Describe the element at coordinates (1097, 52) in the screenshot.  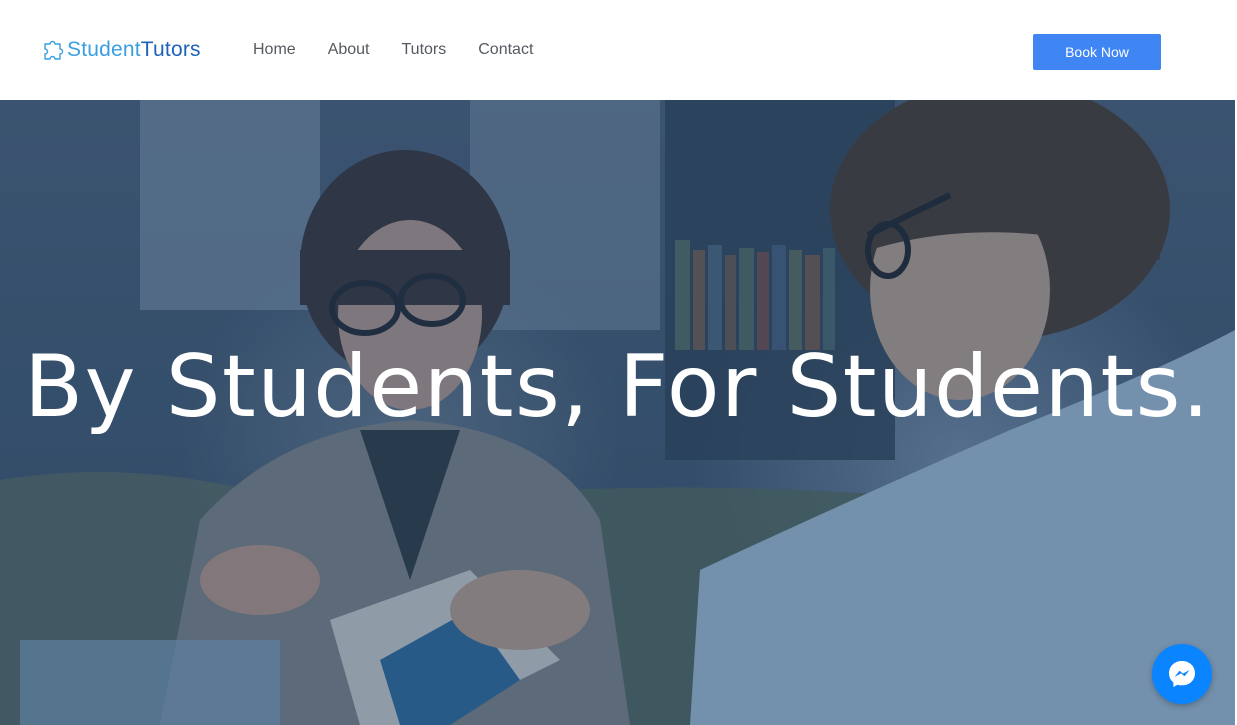
I see `book-now-button: Book Now` at that location.